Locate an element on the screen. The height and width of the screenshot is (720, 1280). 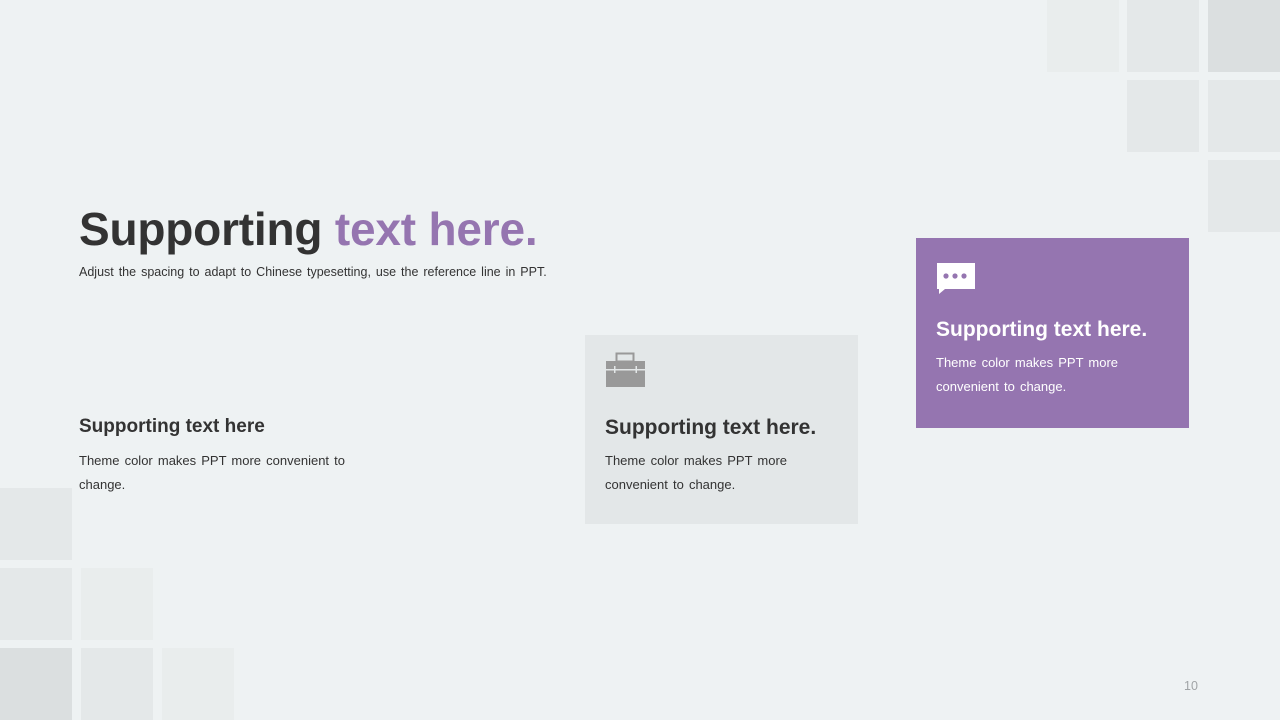
title-main-text: Supporting is located at coordinates (201, 229).